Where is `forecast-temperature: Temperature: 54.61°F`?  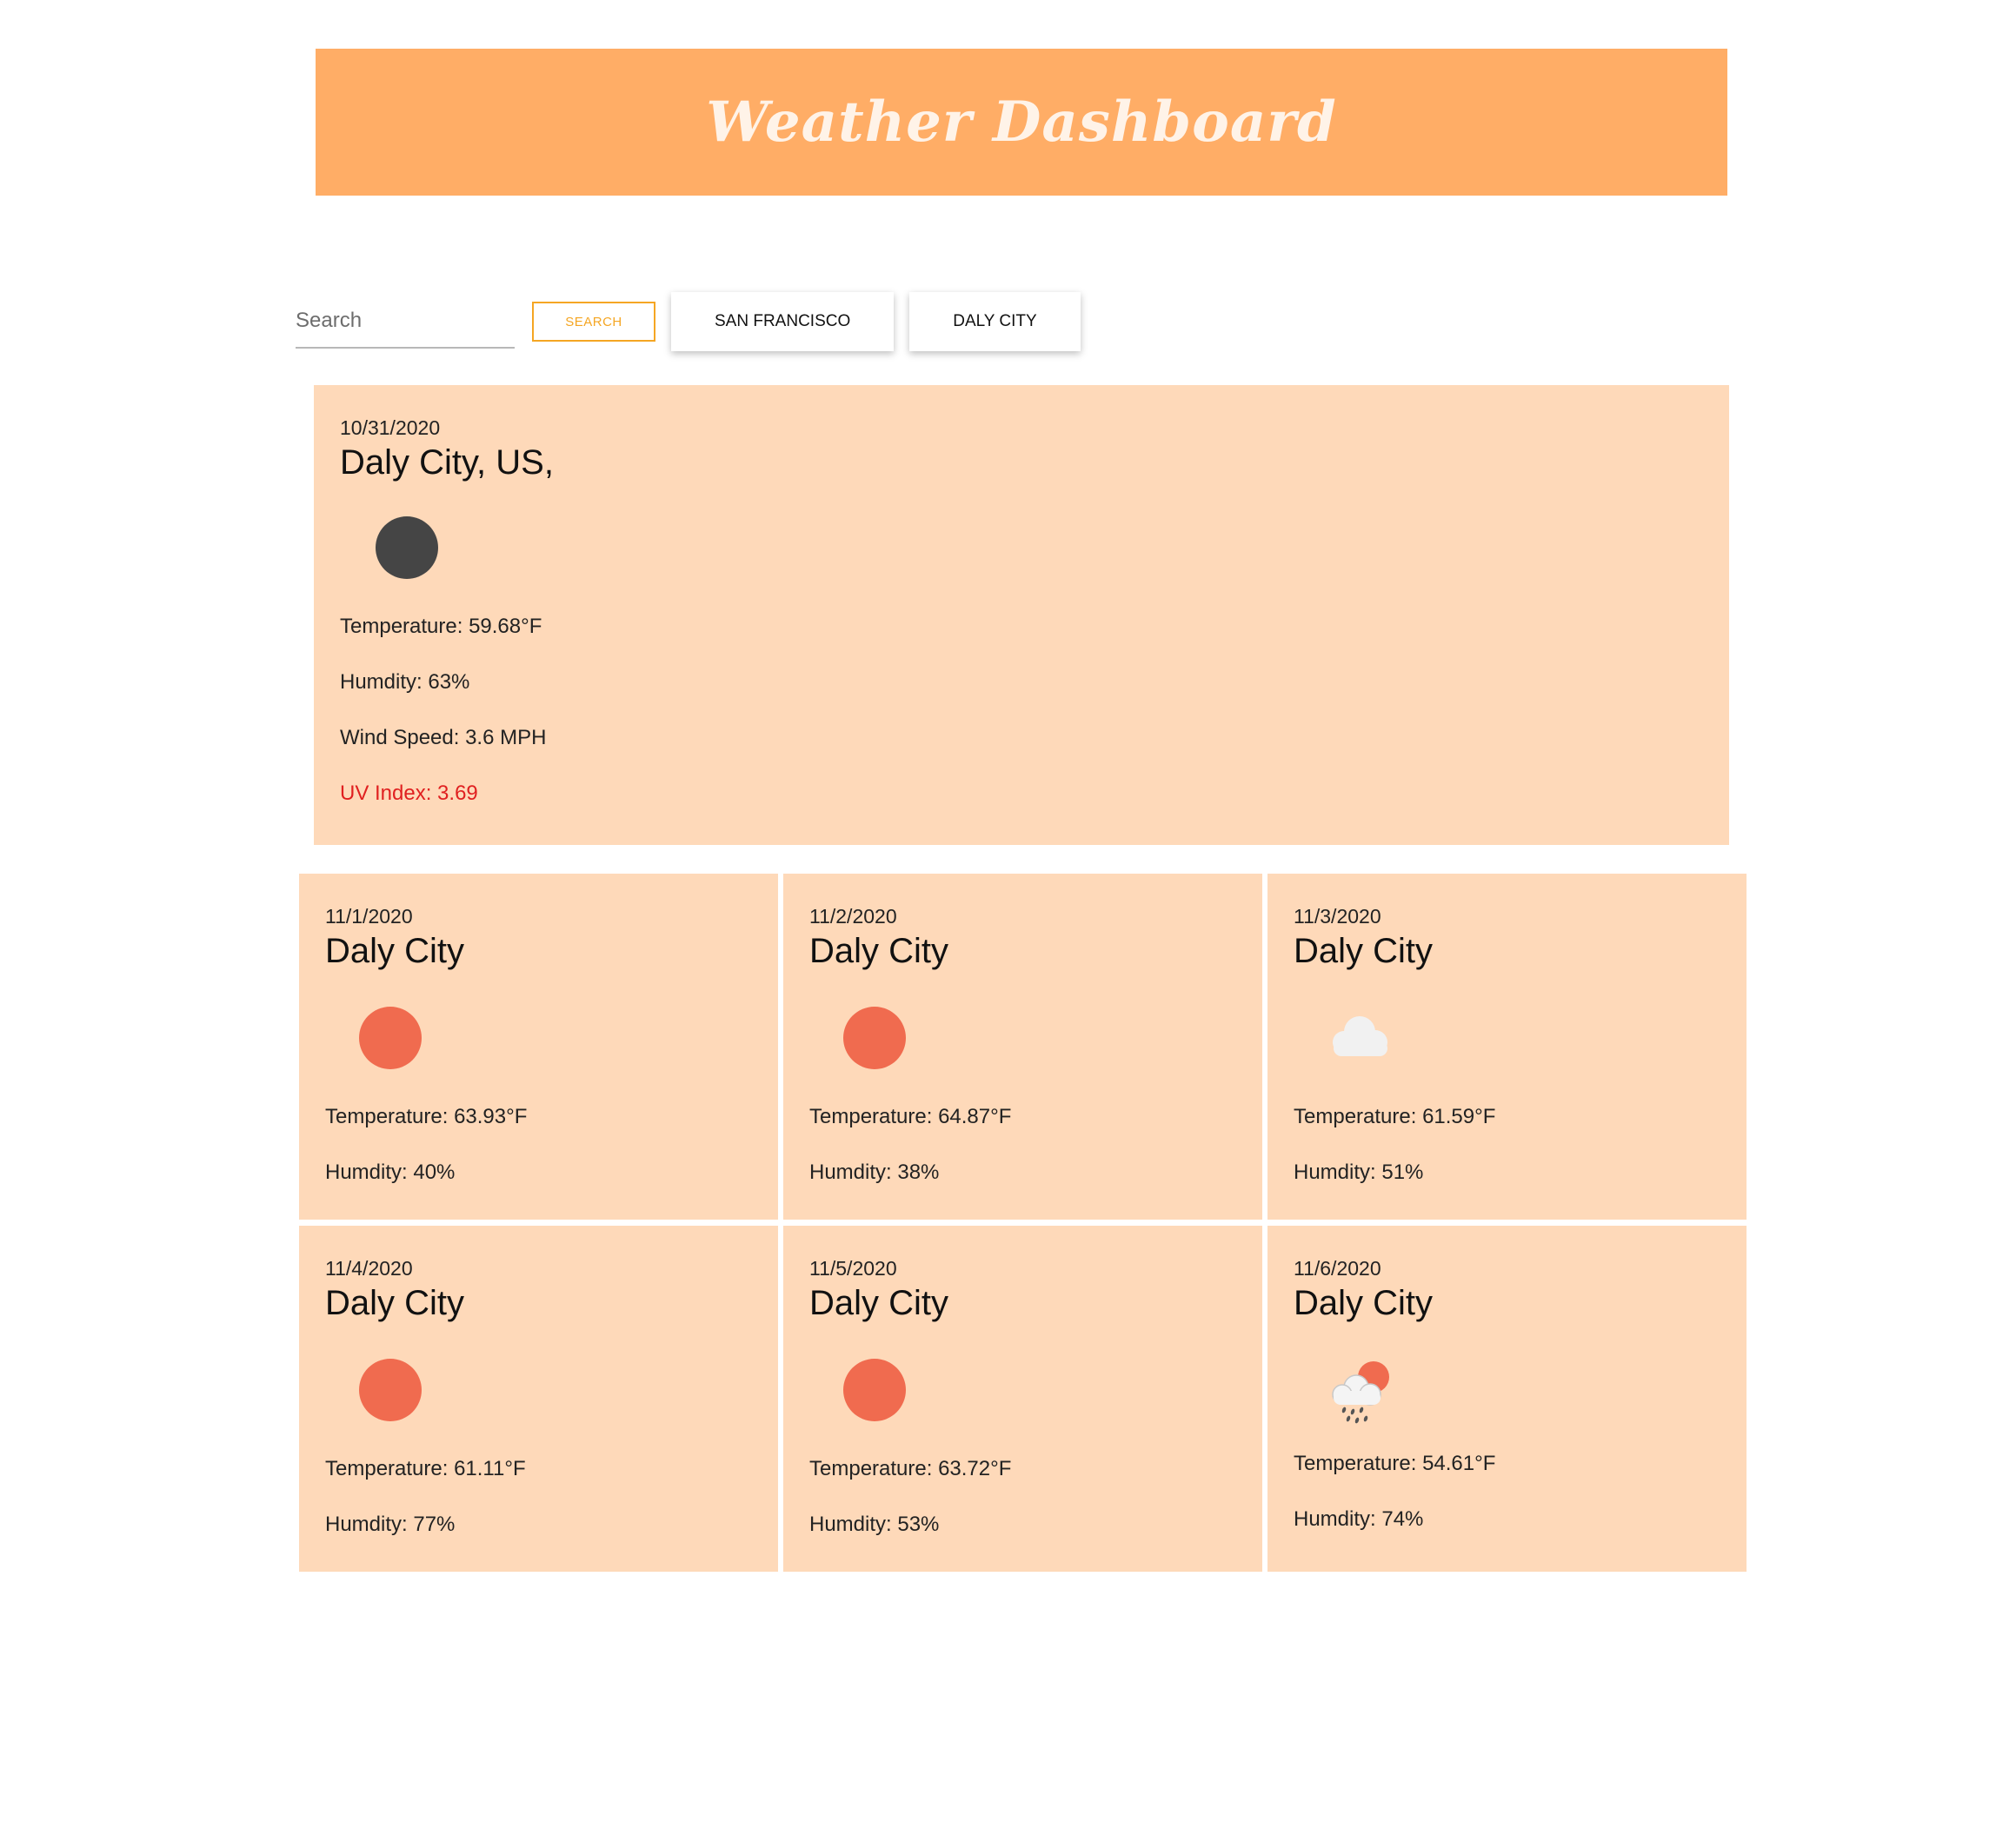 forecast-temperature: Temperature: 54.61°F is located at coordinates (1395, 1463).